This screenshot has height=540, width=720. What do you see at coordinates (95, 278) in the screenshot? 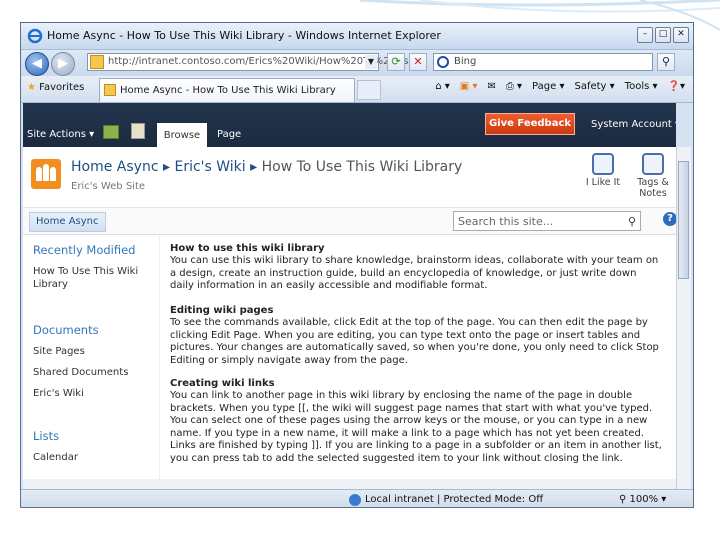
I see `recent-item: How To Use This Wiki Library` at bounding box center [95, 278].